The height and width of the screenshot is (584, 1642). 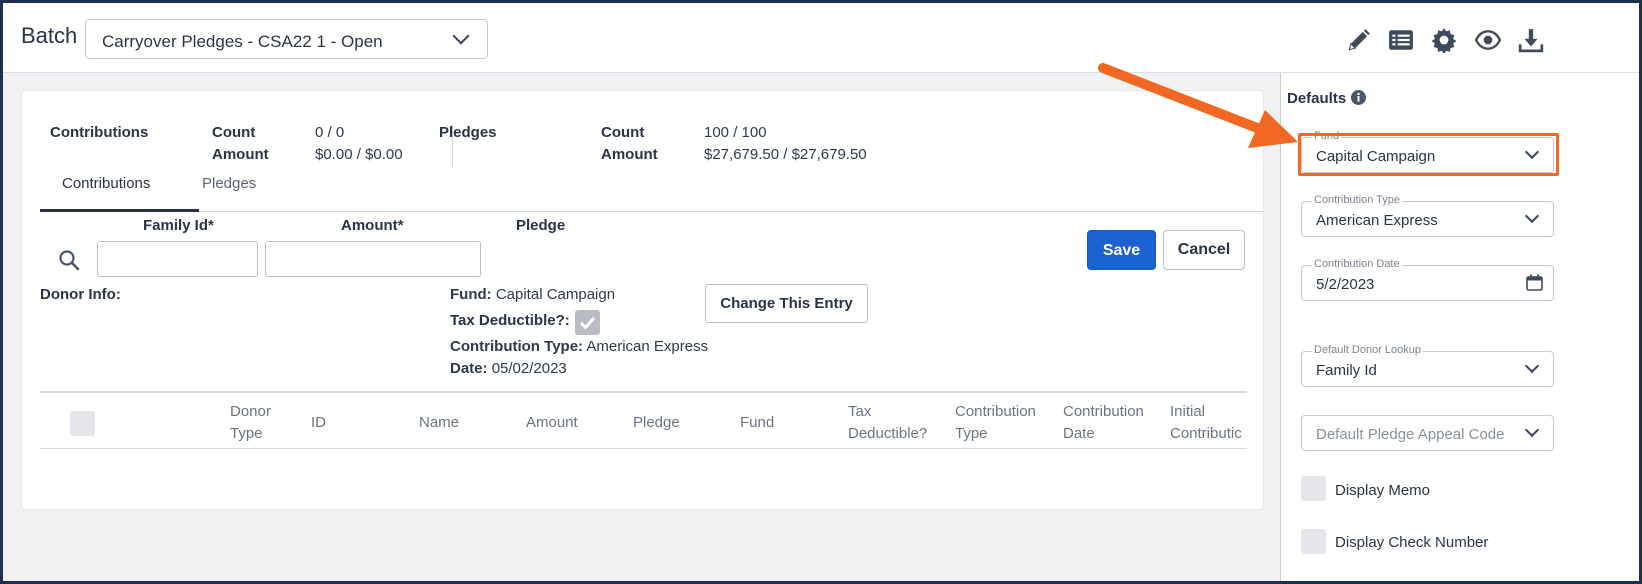 What do you see at coordinates (651, 211) in the screenshot?
I see `tab-divider` at bounding box center [651, 211].